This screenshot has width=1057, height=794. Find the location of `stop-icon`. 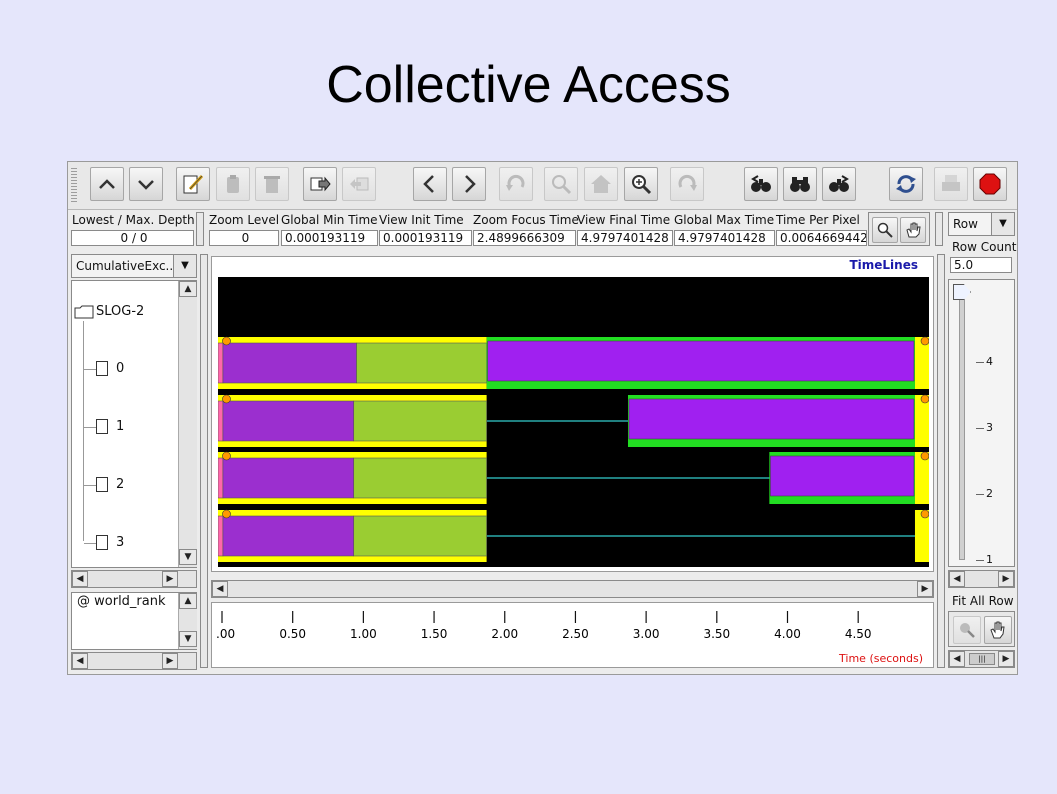

stop-icon is located at coordinates (990, 184).